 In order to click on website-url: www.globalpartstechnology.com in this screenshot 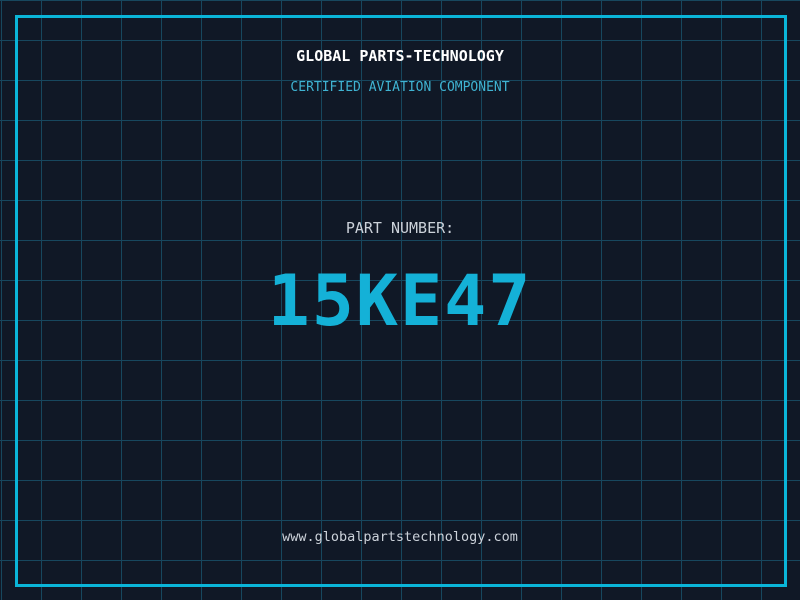, I will do `click(400, 537)`.